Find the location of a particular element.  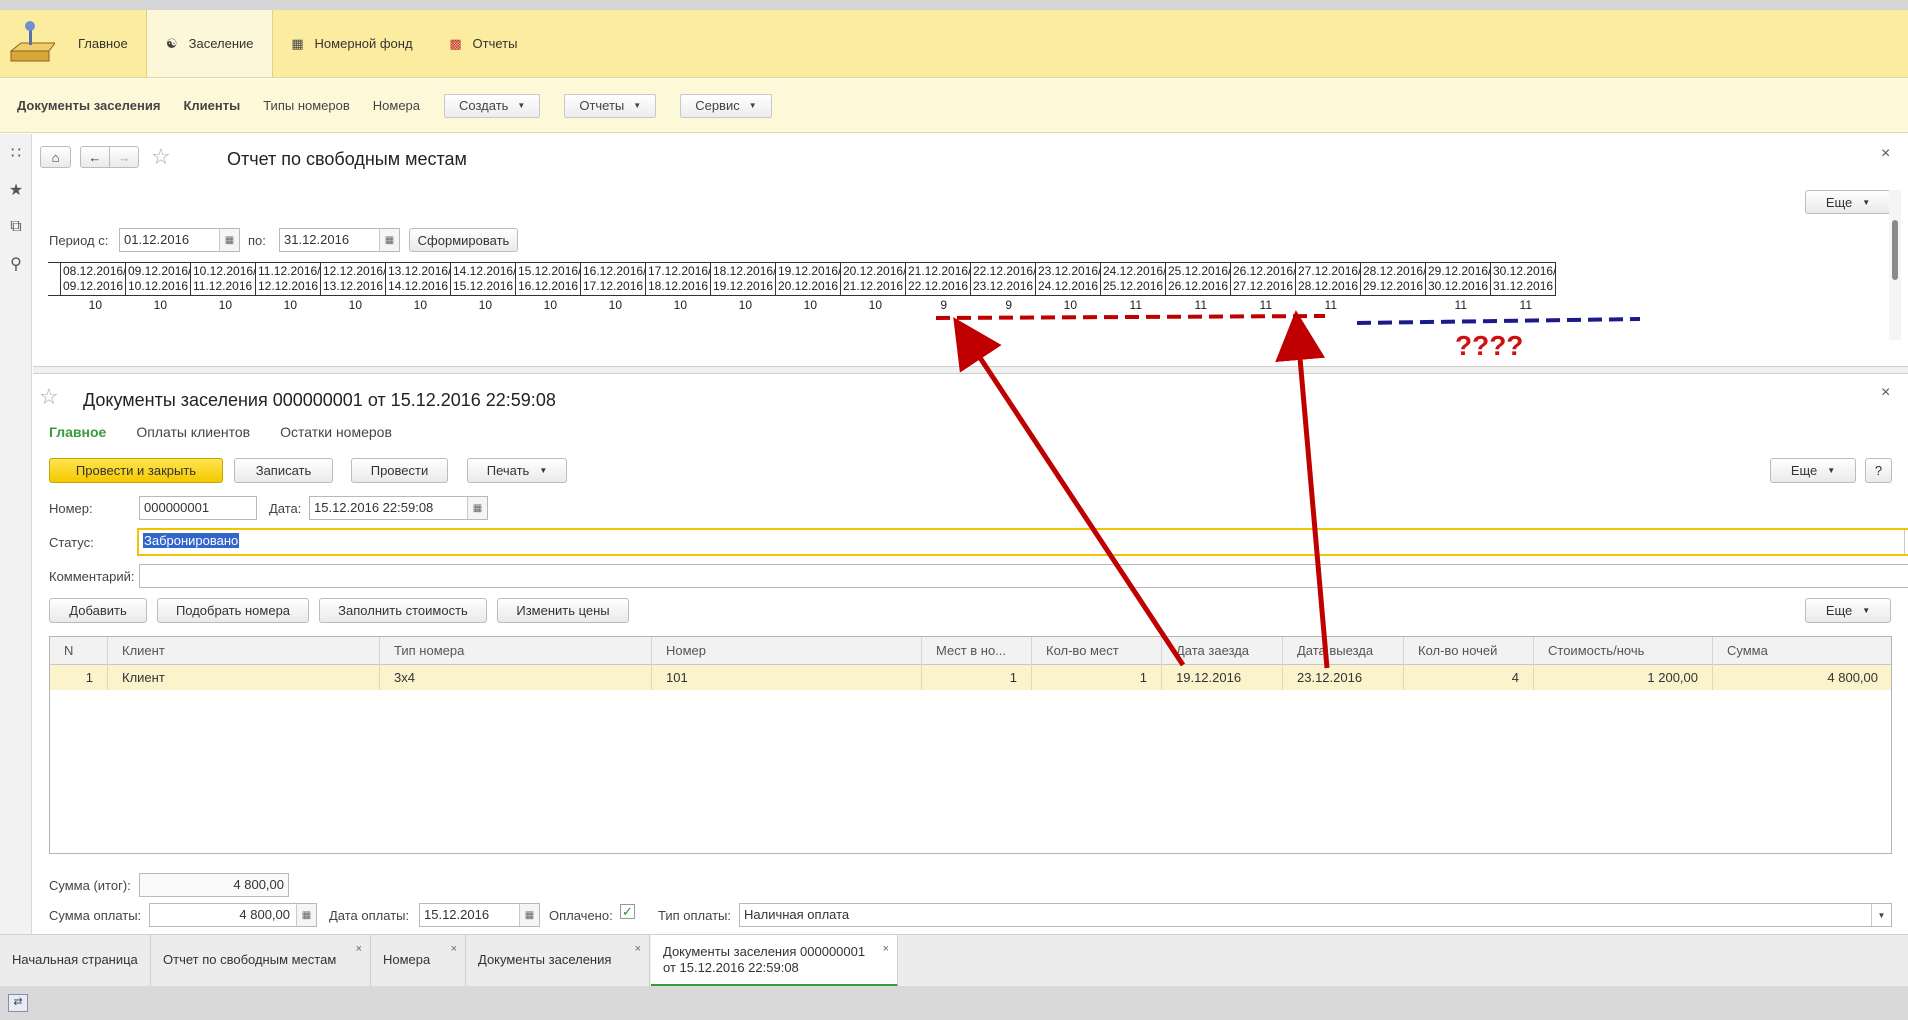

status-field: Забронировано ▼ is located at coordinates (1022, 542).